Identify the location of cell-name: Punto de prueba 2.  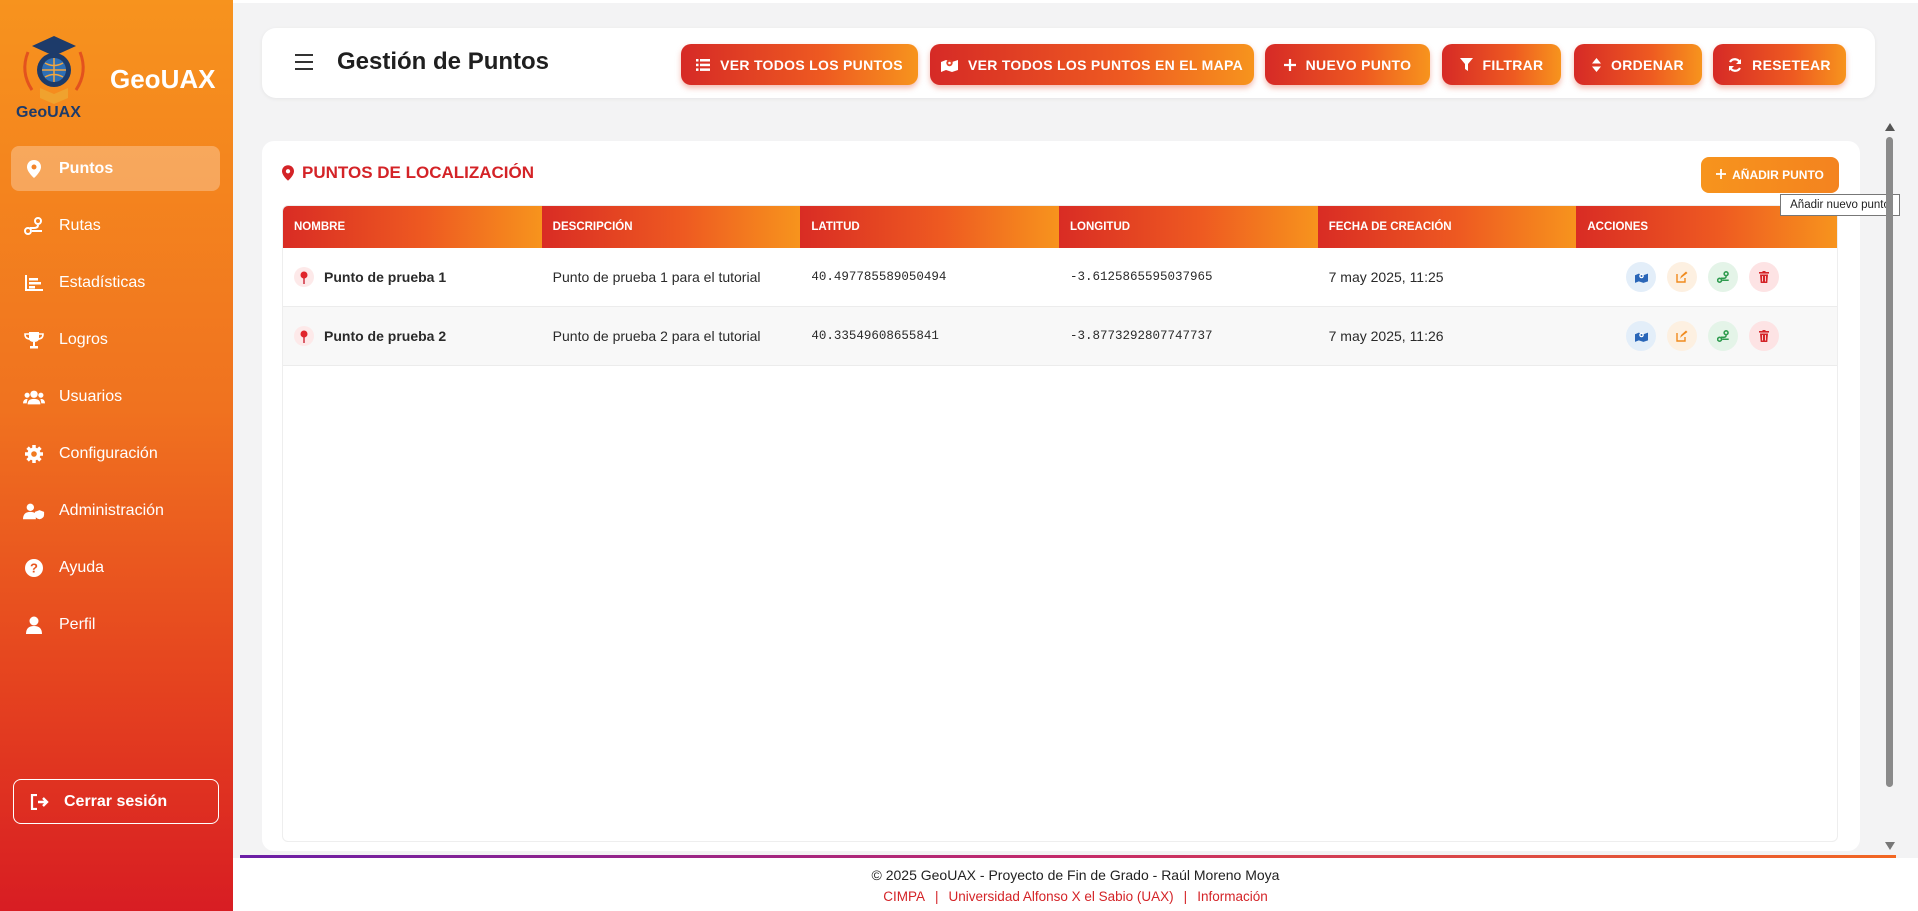
(412, 336).